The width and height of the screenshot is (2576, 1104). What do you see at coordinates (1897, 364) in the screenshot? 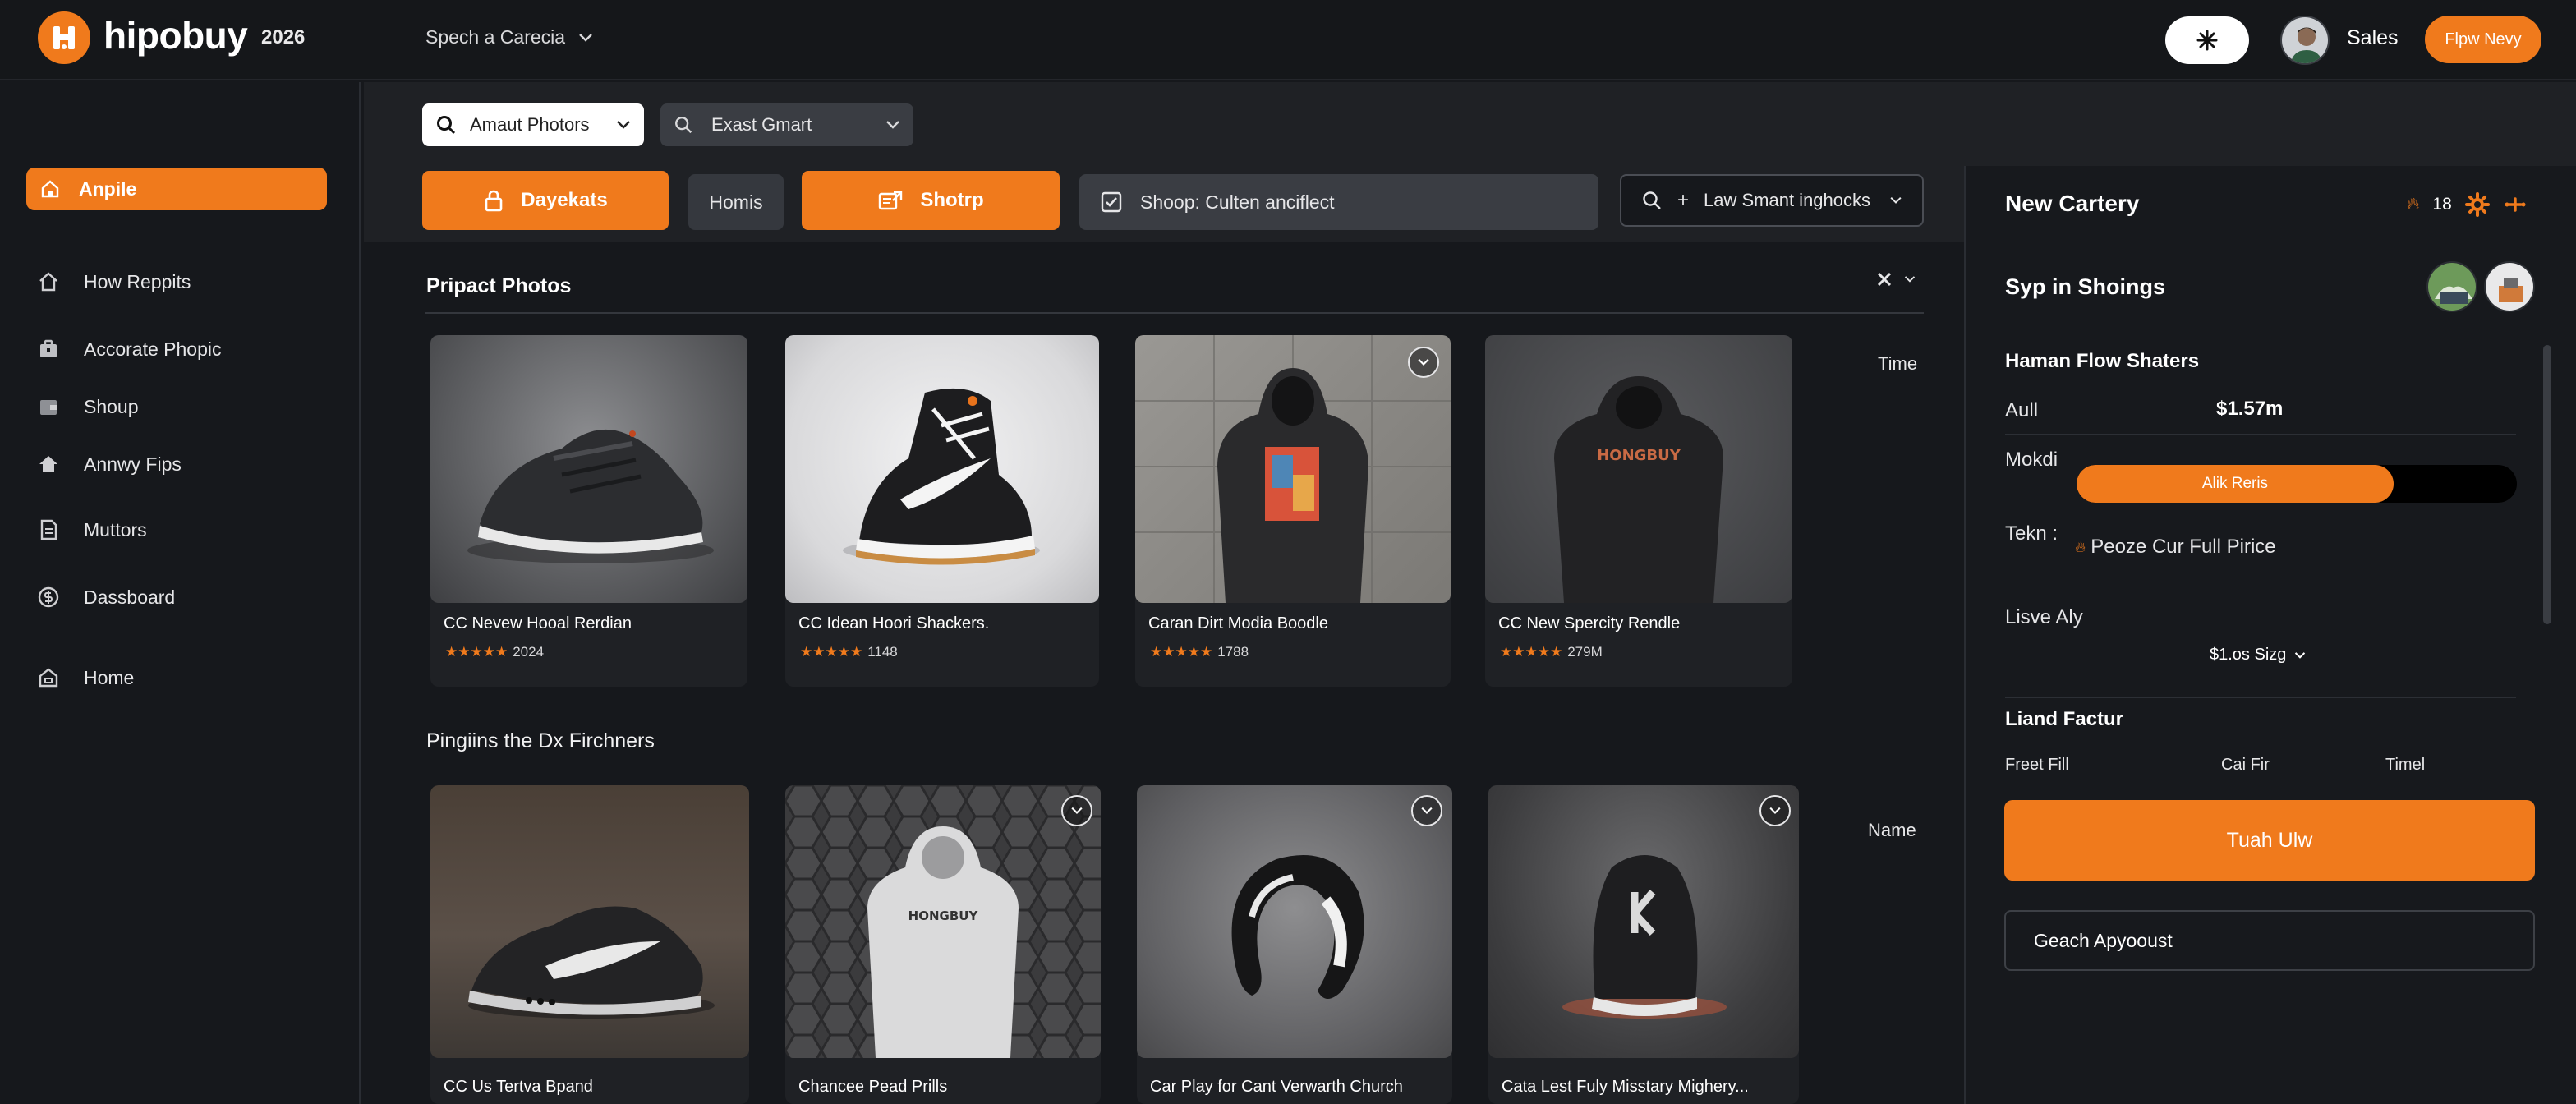
I see `time-label: Time` at bounding box center [1897, 364].